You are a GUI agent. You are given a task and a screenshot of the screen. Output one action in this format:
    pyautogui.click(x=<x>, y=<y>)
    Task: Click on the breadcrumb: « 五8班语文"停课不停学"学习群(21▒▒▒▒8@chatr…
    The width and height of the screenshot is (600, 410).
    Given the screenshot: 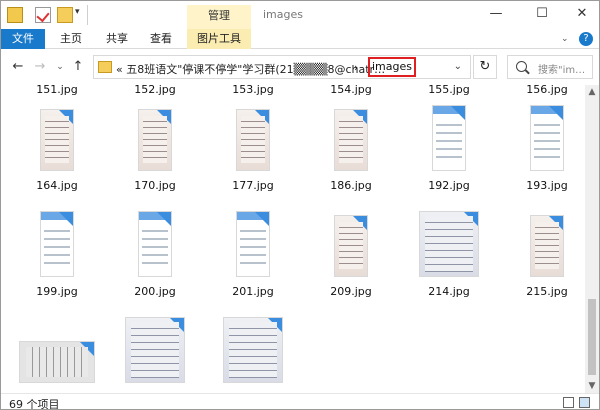 What is the action you would take?
    pyautogui.click(x=250, y=69)
    